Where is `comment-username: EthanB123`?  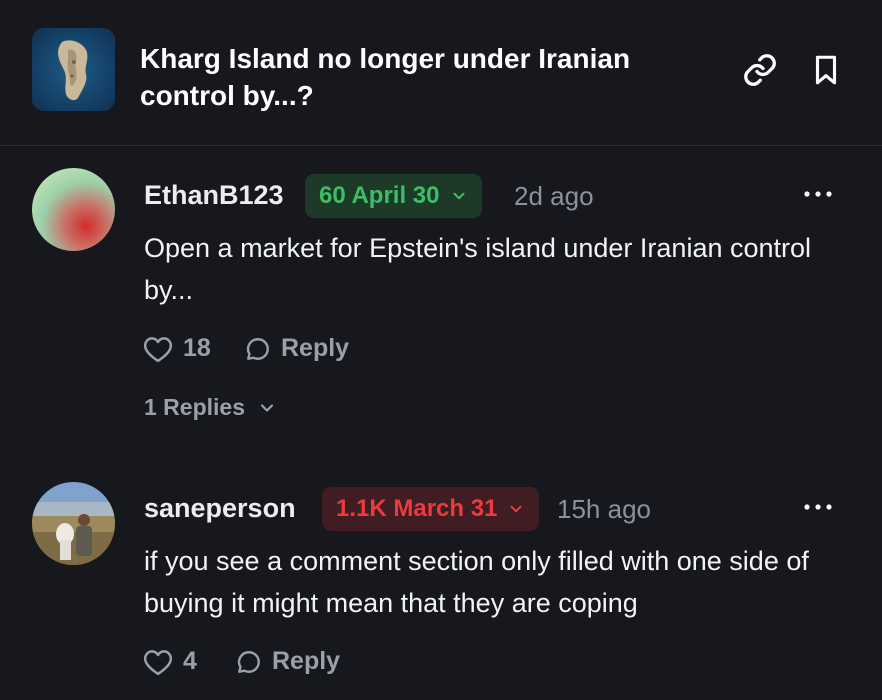
comment-username: EthanB123 is located at coordinates (214, 195).